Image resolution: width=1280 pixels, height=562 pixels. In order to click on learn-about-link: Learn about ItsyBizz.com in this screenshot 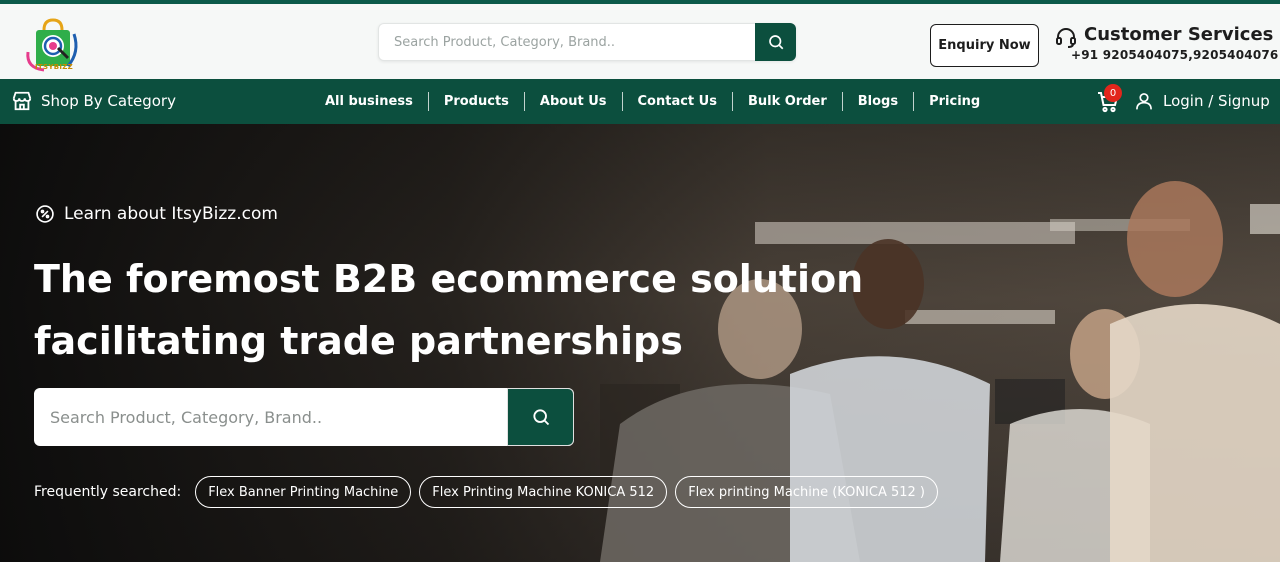, I will do `click(156, 214)`.